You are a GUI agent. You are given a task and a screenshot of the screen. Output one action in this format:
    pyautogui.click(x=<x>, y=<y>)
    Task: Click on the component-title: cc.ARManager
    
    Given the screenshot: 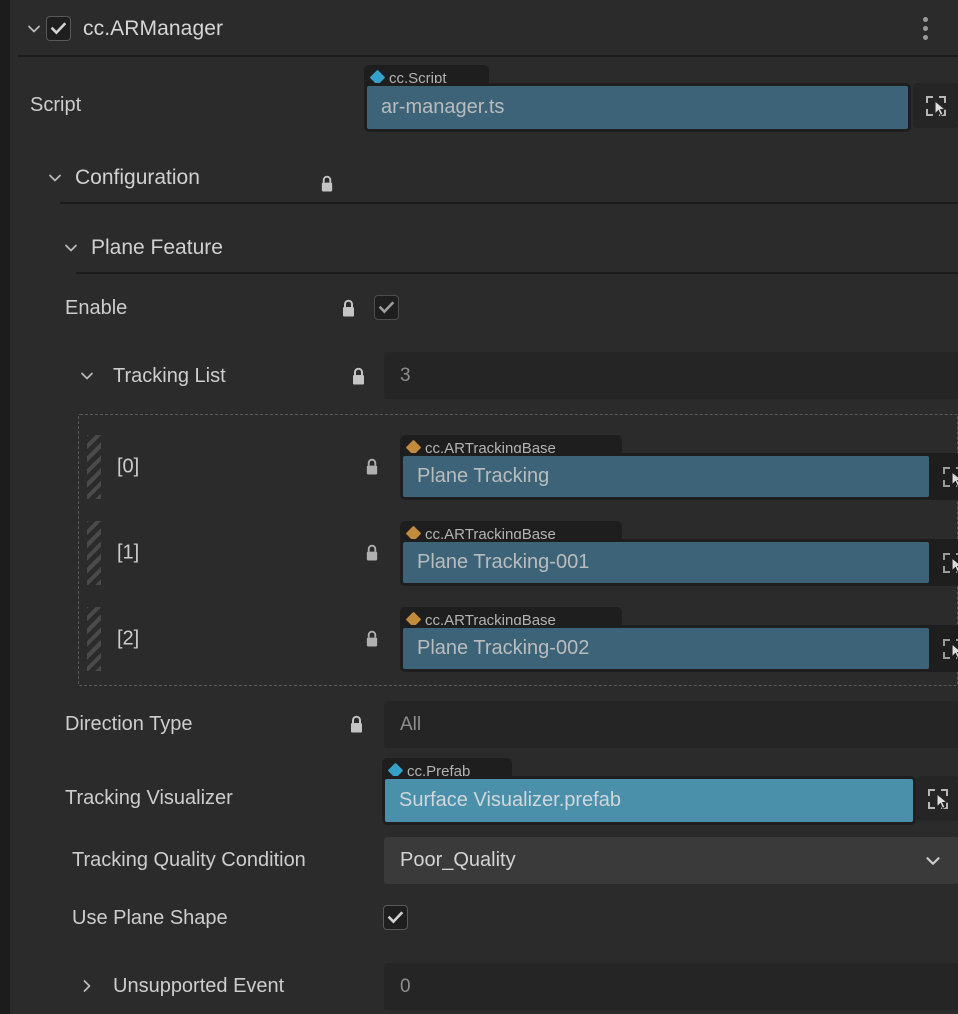 What is the action you would take?
    pyautogui.click(x=153, y=28)
    